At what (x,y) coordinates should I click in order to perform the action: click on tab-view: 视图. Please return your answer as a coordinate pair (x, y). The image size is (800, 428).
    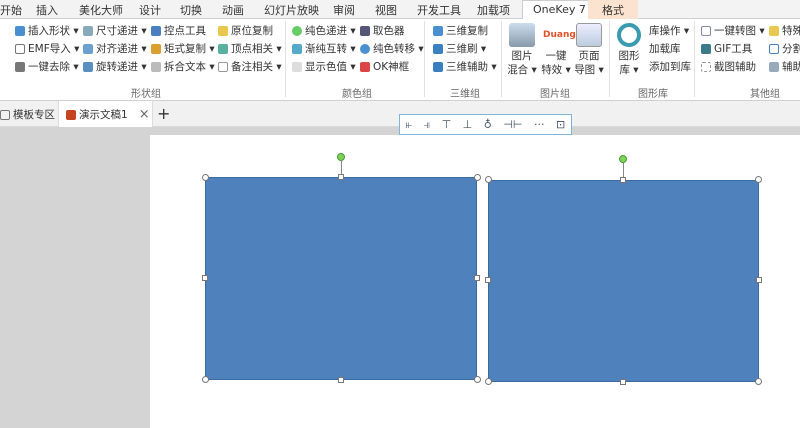
    Looking at the image, I should click on (386, 10).